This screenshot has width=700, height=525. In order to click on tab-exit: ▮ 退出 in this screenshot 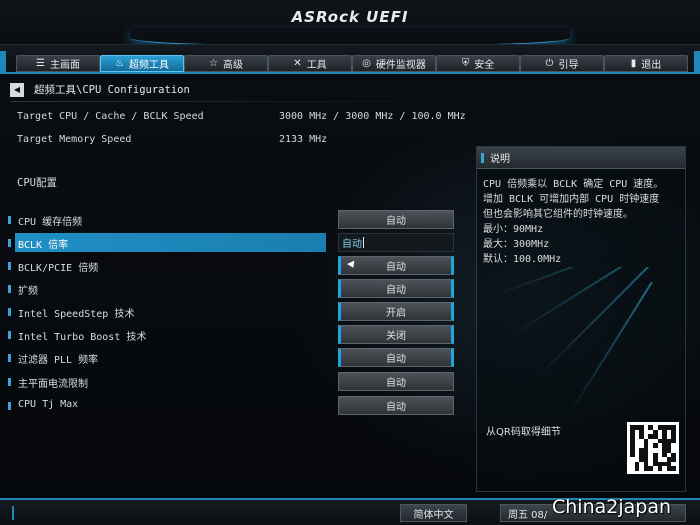, I will do `click(646, 63)`.